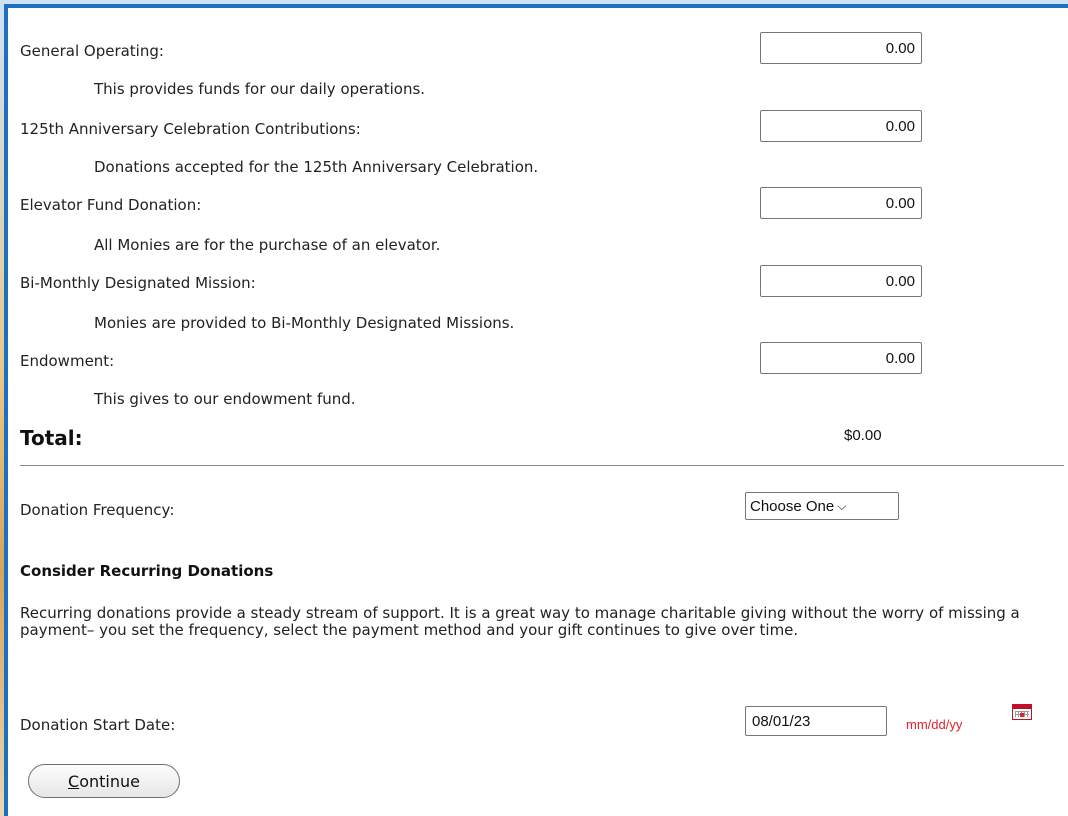 This screenshot has height=816, width=1068. What do you see at coordinates (138, 283) in the screenshot?
I see `fund-label-bi-monthly-mission: Bi-Monthly Designated Mission:` at bounding box center [138, 283].